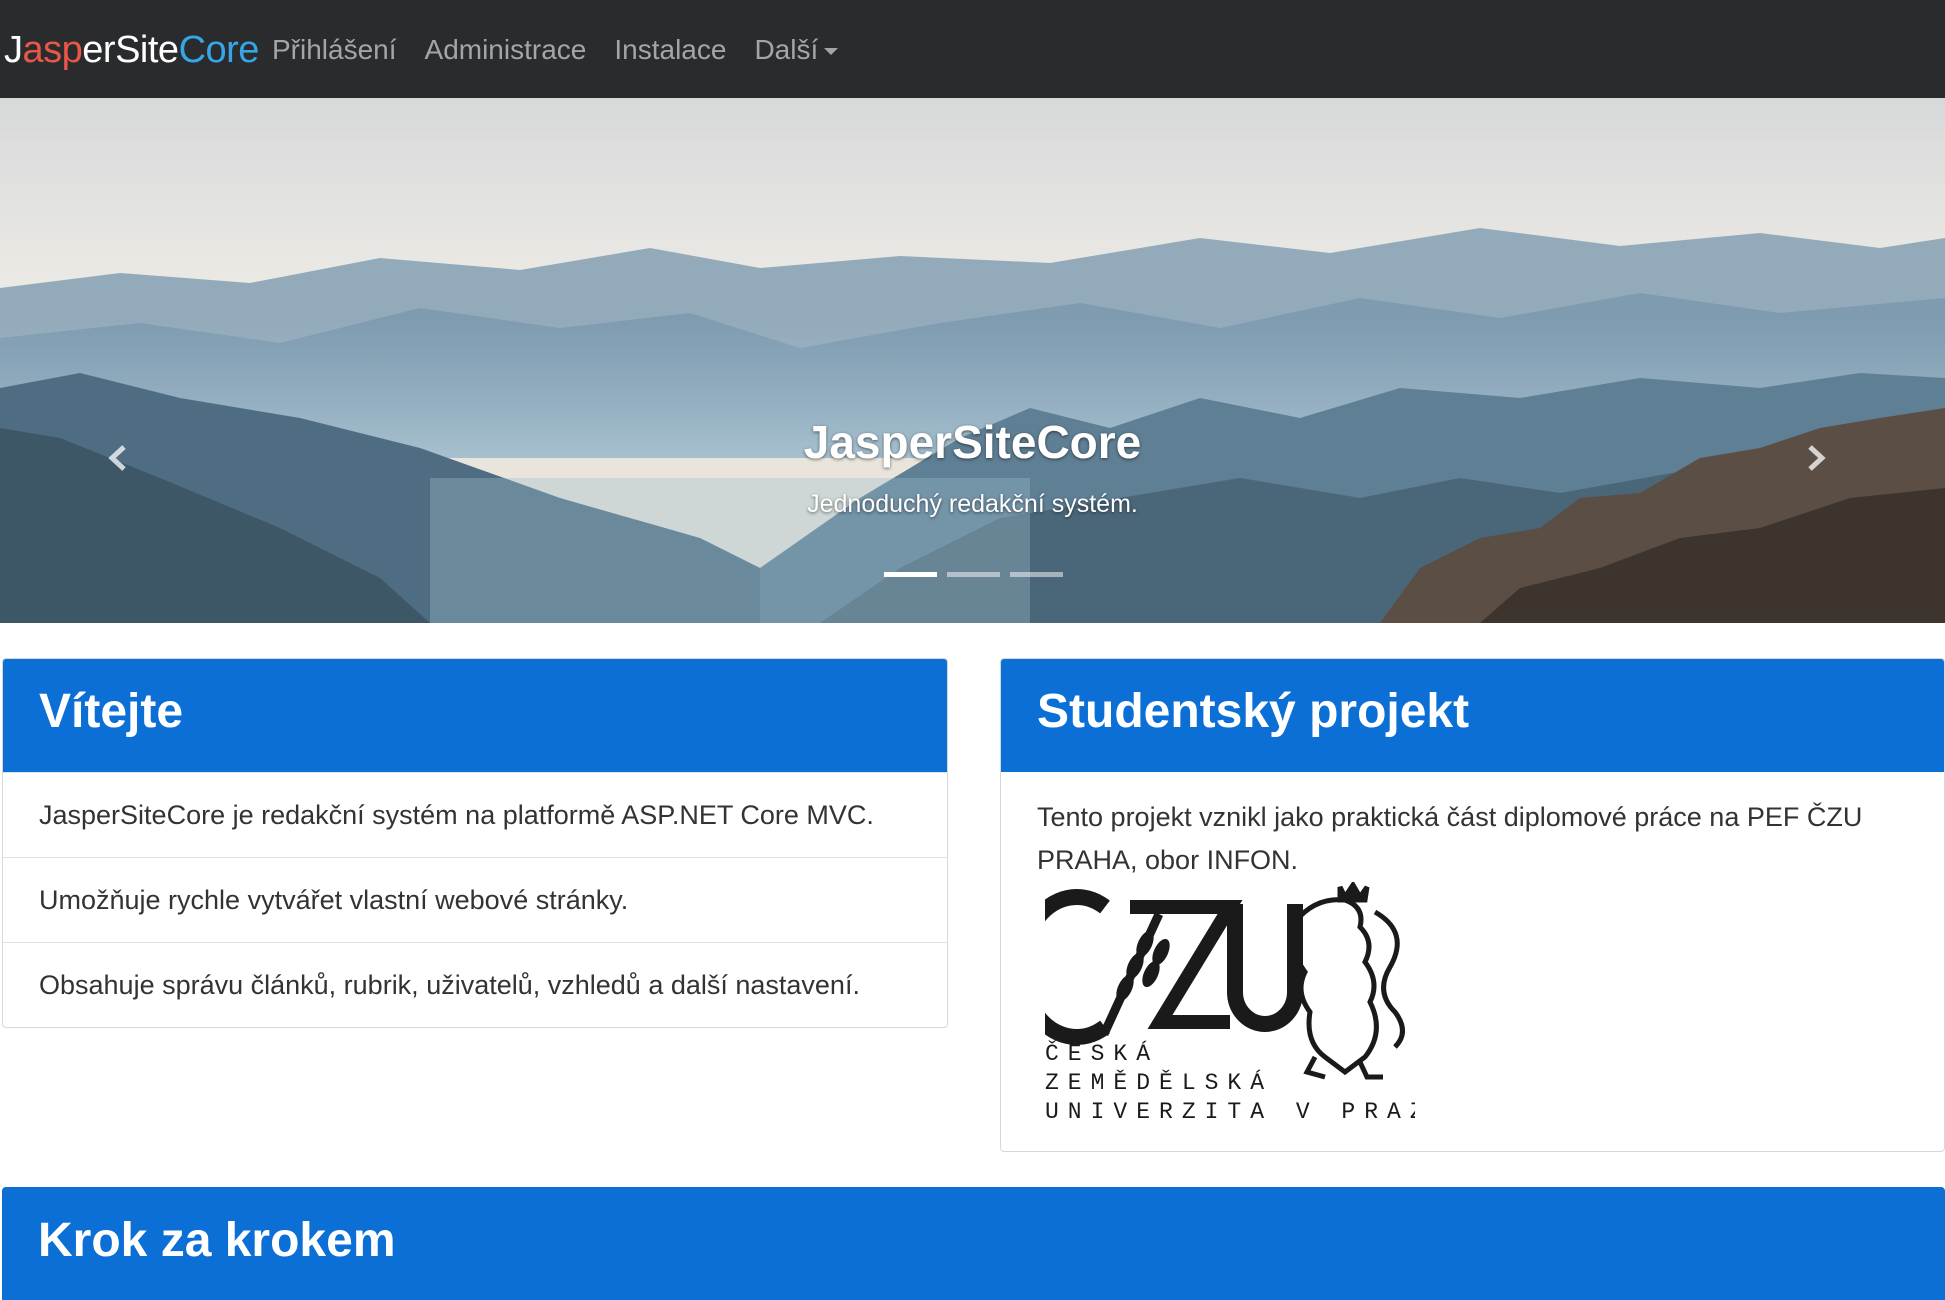 The image size is (1945, 1300). I want to click on student-project-panel-title: Studentský projekt, so click(1472, 715).